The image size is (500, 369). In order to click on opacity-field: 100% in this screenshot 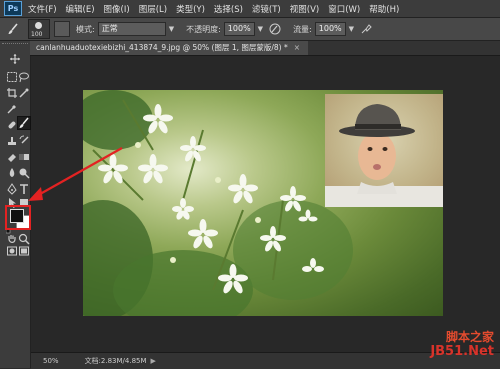, I will do `click(239, 29)`.